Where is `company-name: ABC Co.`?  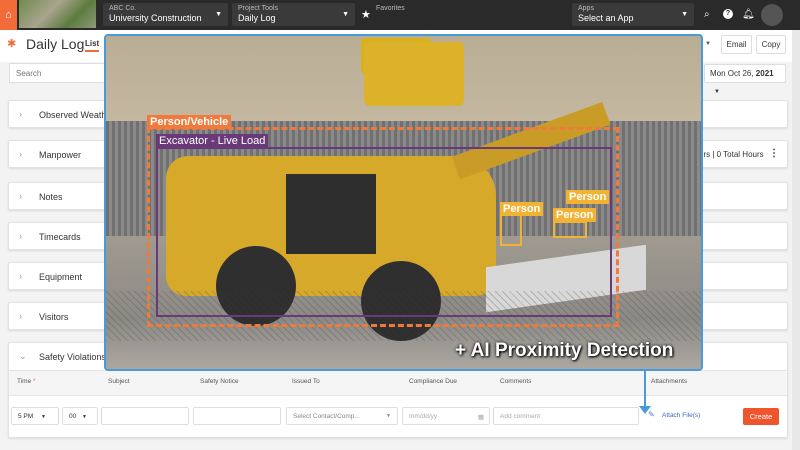
company-name: ABC Co. is located at coordinates (123, 8).